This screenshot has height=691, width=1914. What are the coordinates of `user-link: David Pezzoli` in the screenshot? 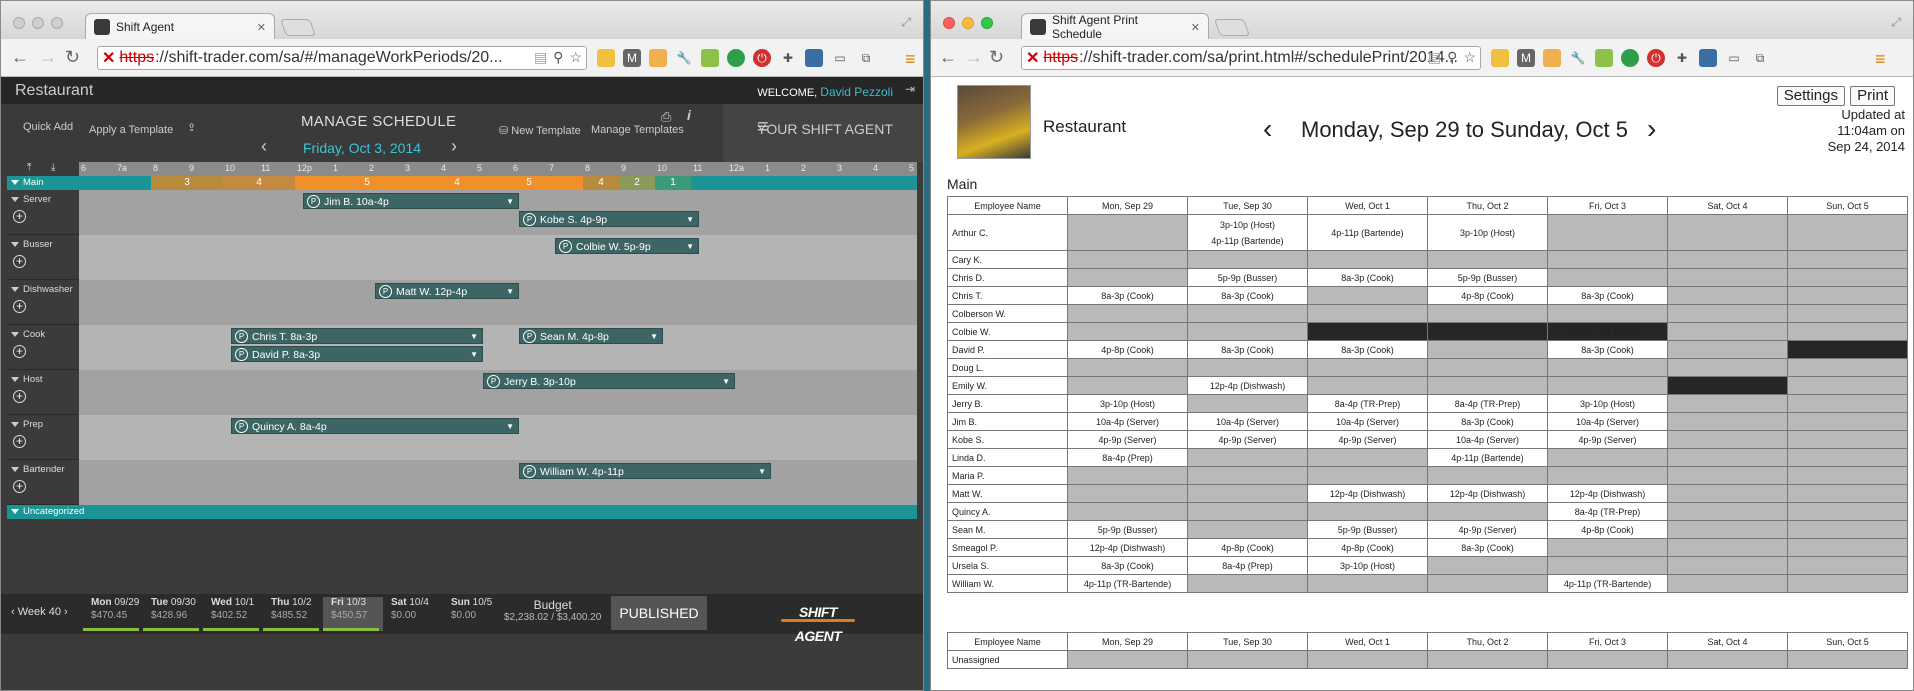 It's located at (856, 92).